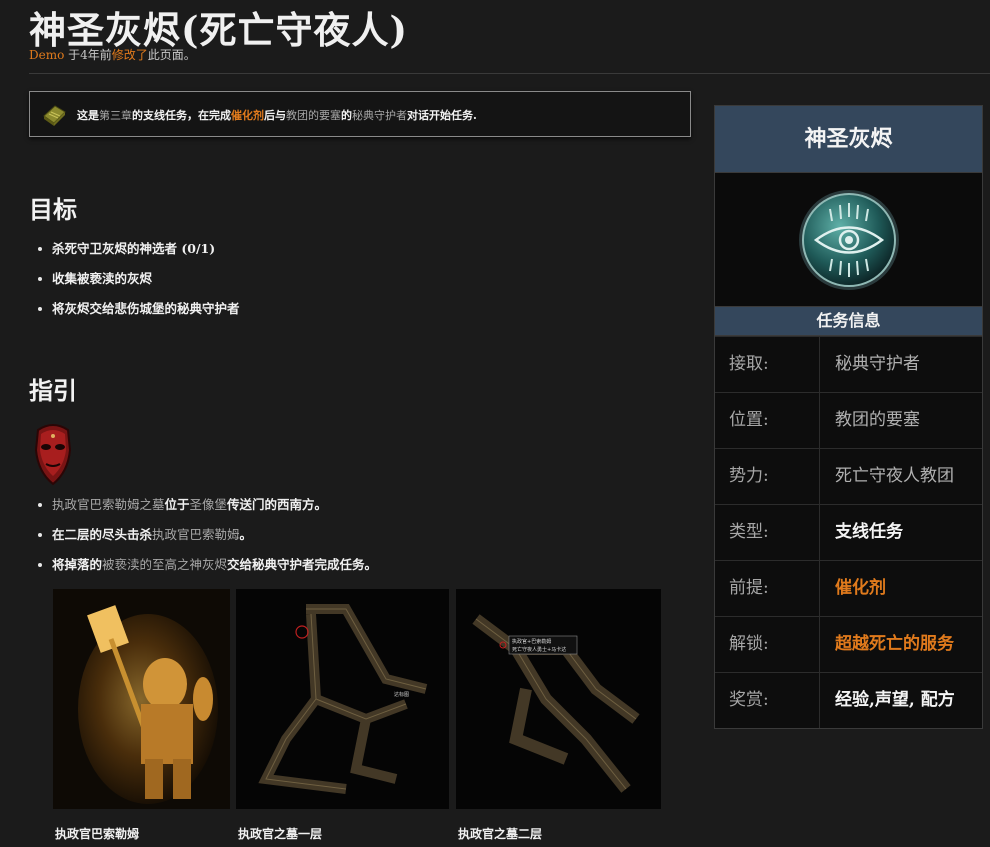 The image size is (990, 847). What do you see at coordinates (901, 364) in the screenshot?
I see `quest-giver-value: 秘典守护者` at bounding box center [901, 364].